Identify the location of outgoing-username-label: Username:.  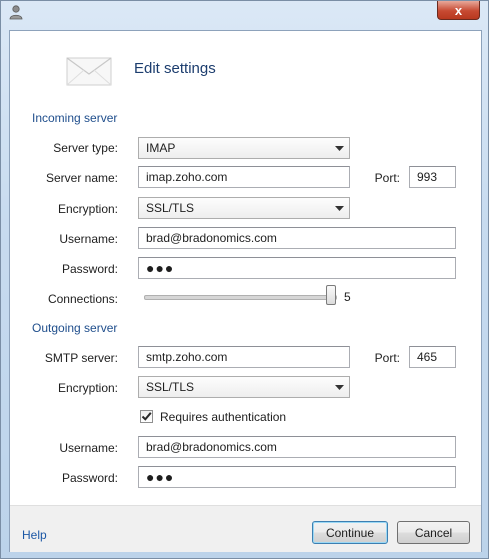
(88, 448).